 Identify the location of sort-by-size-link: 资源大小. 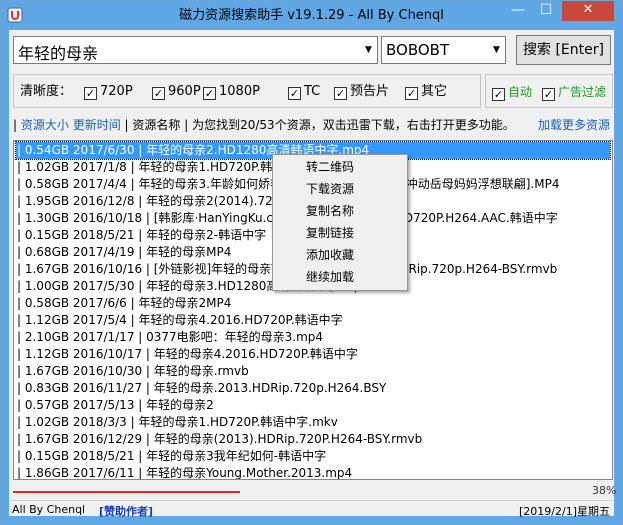
(45, 125).